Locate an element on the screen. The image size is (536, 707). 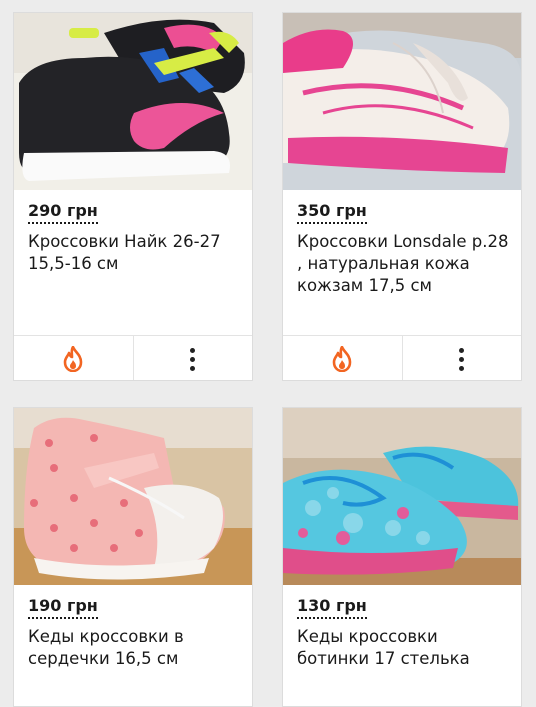
listing-price: 350 грн is located at coordinates (332, 212).